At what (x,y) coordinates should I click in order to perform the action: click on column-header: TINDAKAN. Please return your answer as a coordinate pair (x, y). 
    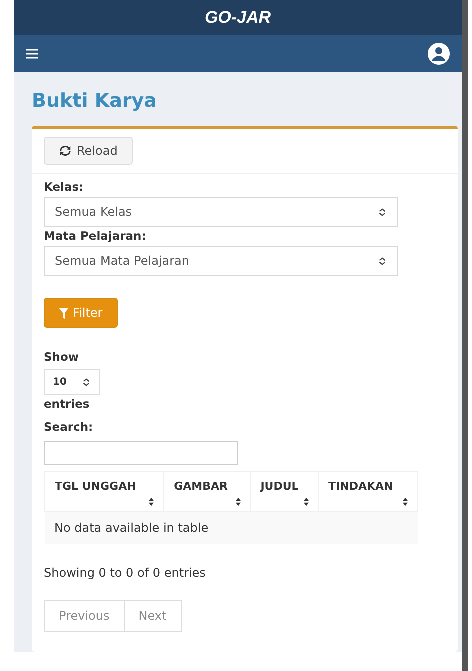
    Looking at the image, I should click on (368, 492).